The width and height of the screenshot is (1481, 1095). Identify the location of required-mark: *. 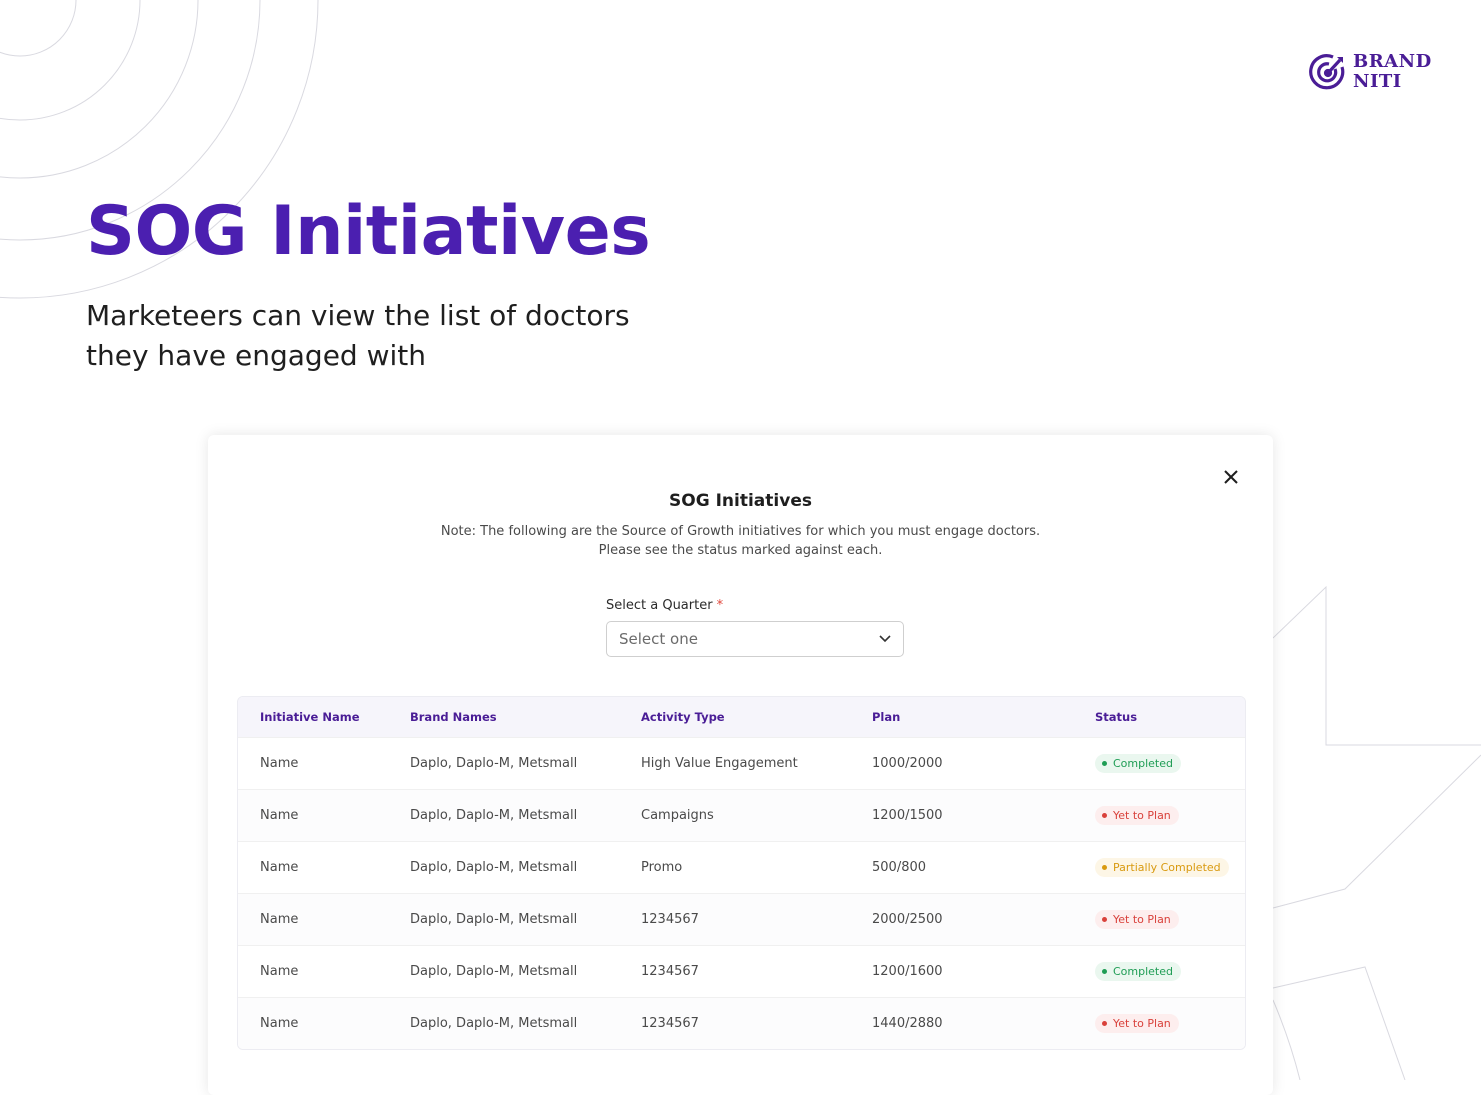
(720, 605).